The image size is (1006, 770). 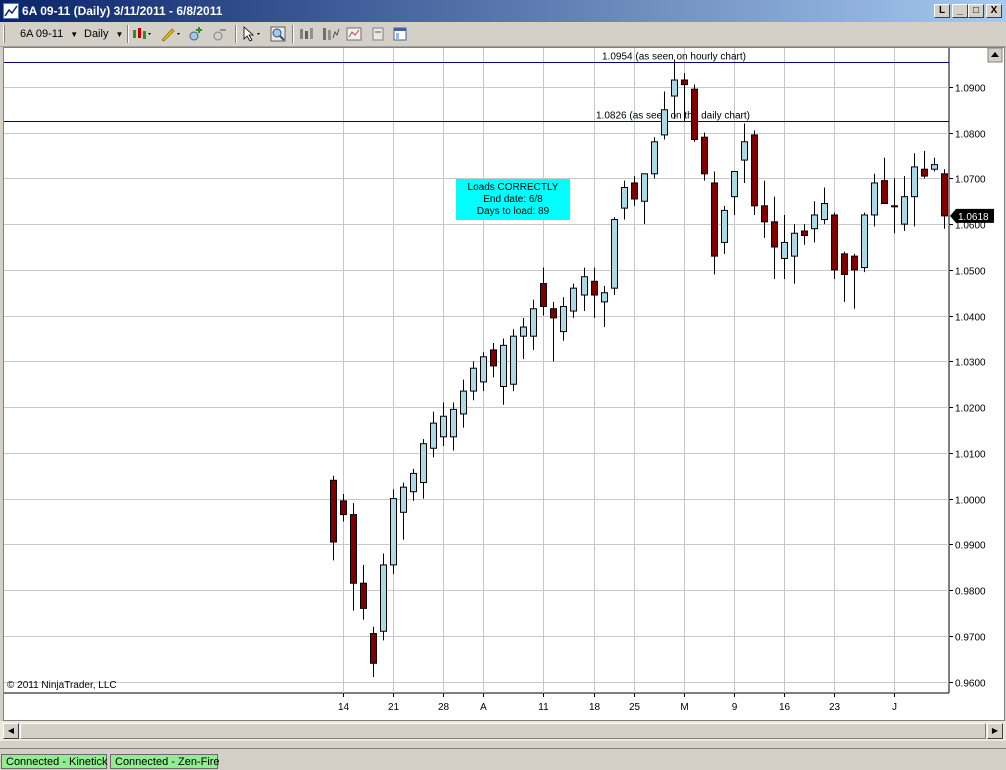 I want to click on instrument-selector: 6A 09-11 ▼, so click(x=49, y=34).